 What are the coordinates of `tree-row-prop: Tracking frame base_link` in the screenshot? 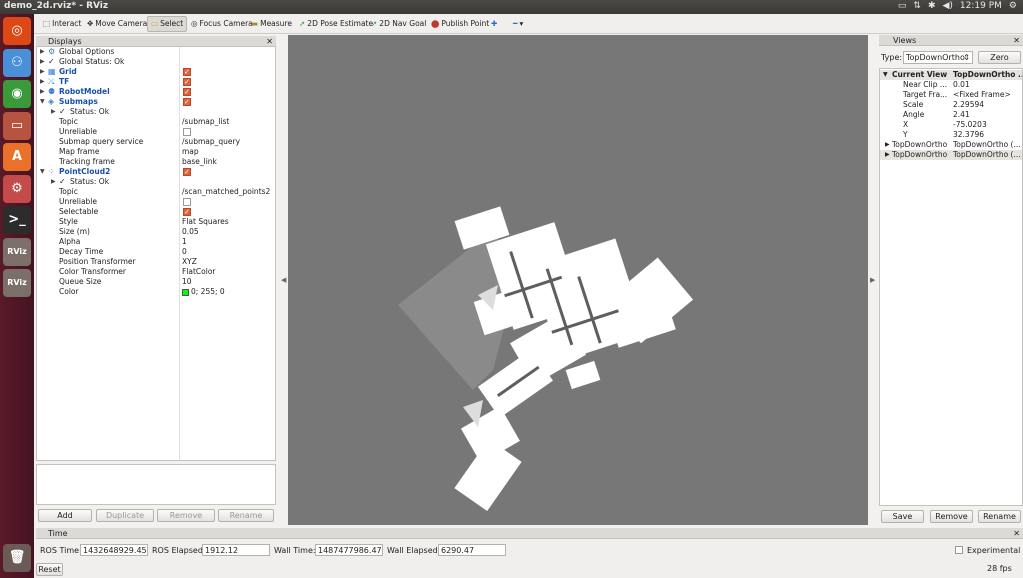 It's located at (156, 162).